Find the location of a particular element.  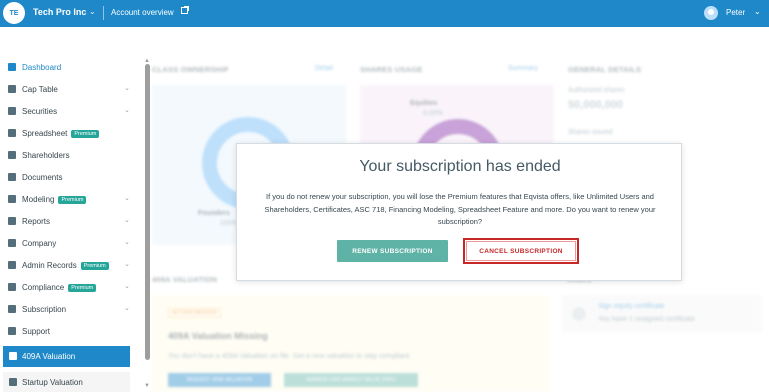

cancel-subscription-button: CANCEL SUBSCRIPTION is located at coordinates (521, 251).